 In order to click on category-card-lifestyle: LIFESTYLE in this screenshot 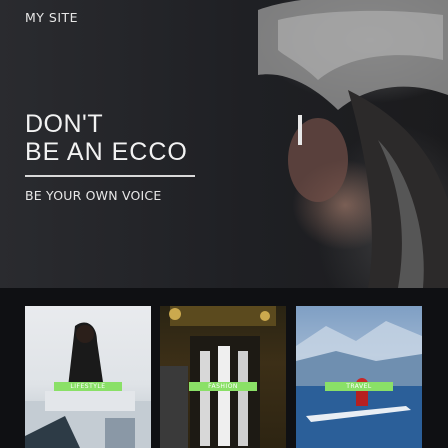, I will do `click(88, 377)`.